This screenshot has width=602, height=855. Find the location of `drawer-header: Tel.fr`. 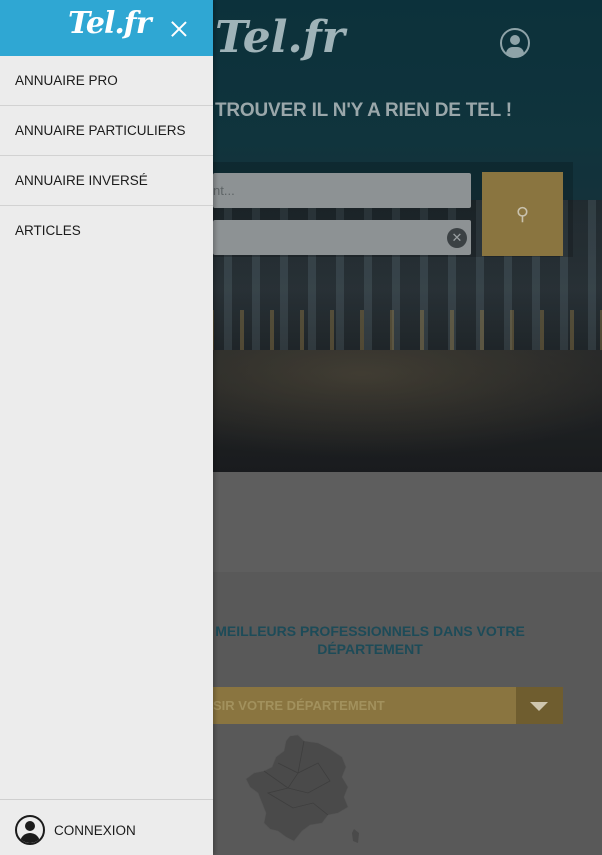

drawer-header: Tel.fr is located at coordinates (106, 28).